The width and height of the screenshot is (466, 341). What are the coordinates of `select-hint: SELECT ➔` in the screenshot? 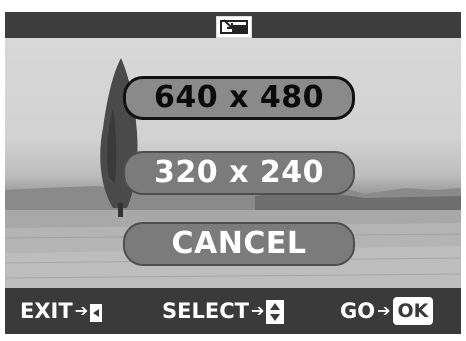 It's located at (223, 311).